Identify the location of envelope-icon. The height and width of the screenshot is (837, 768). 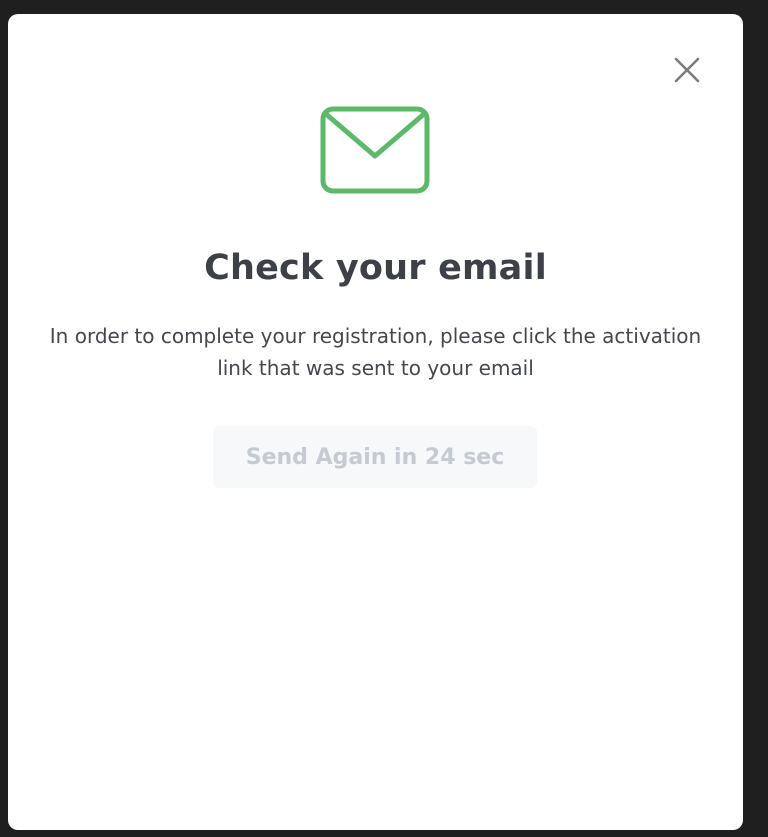
(375, 150).